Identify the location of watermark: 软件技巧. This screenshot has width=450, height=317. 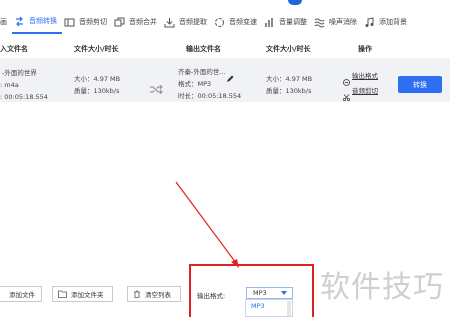
(382, 287).